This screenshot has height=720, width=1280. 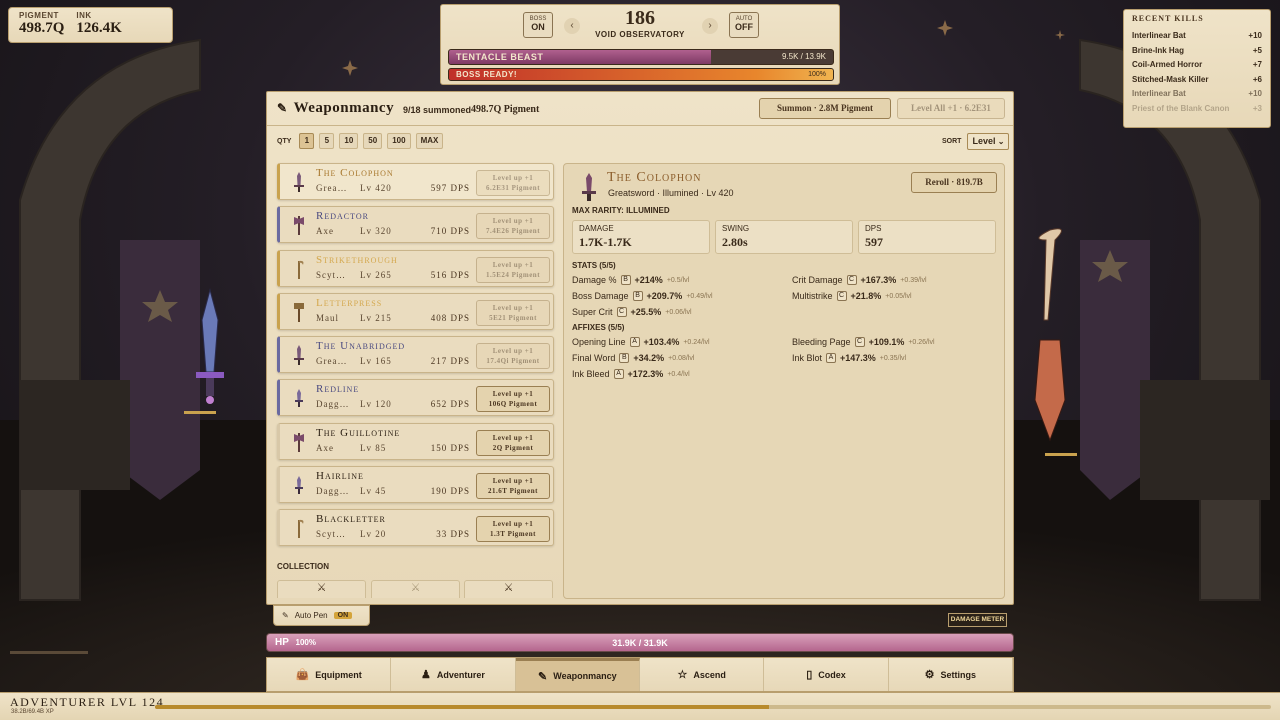 What do you see at coordinates (852, 296) in the screenshot?
I see `stat-line: Multistrike C +21.8% +0.05/lvl` at bounding box center [852, 296].